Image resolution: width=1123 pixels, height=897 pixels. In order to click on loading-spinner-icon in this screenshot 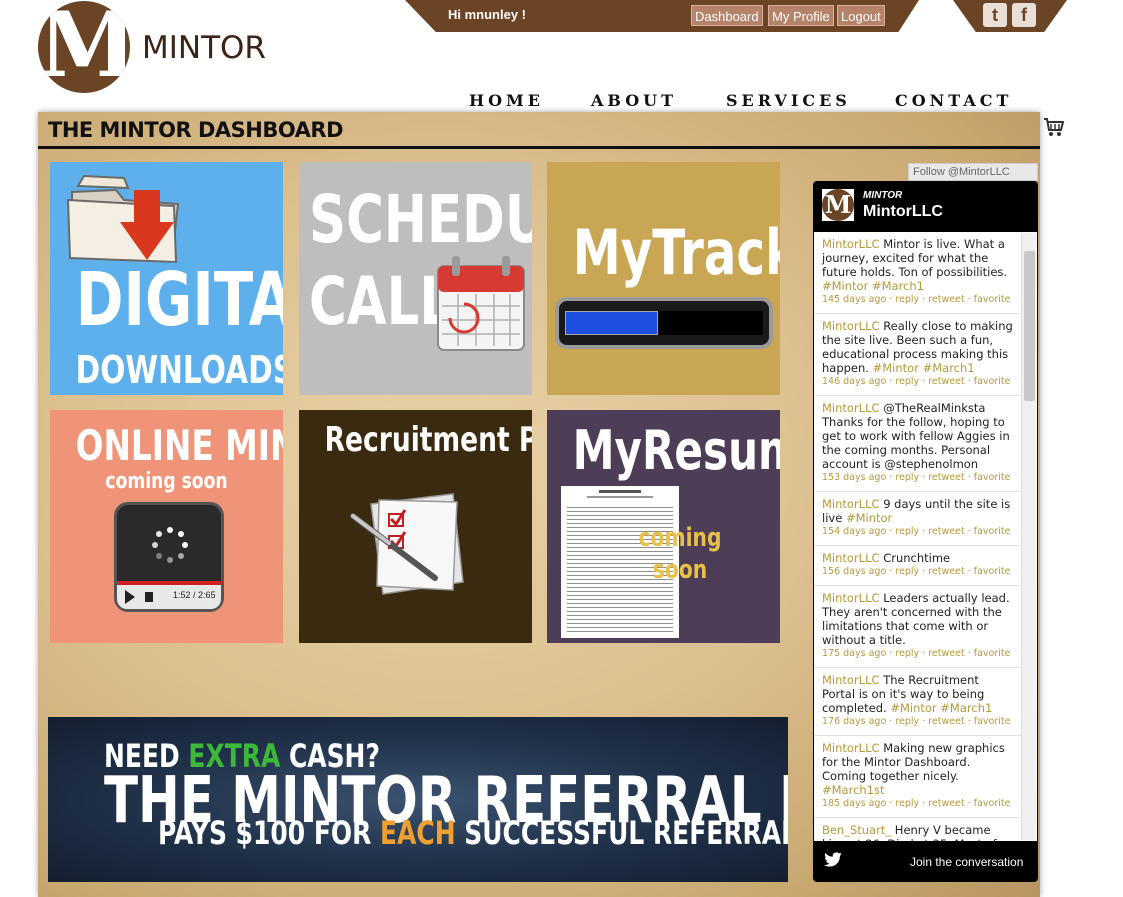, I will do `click(170, 545)`.